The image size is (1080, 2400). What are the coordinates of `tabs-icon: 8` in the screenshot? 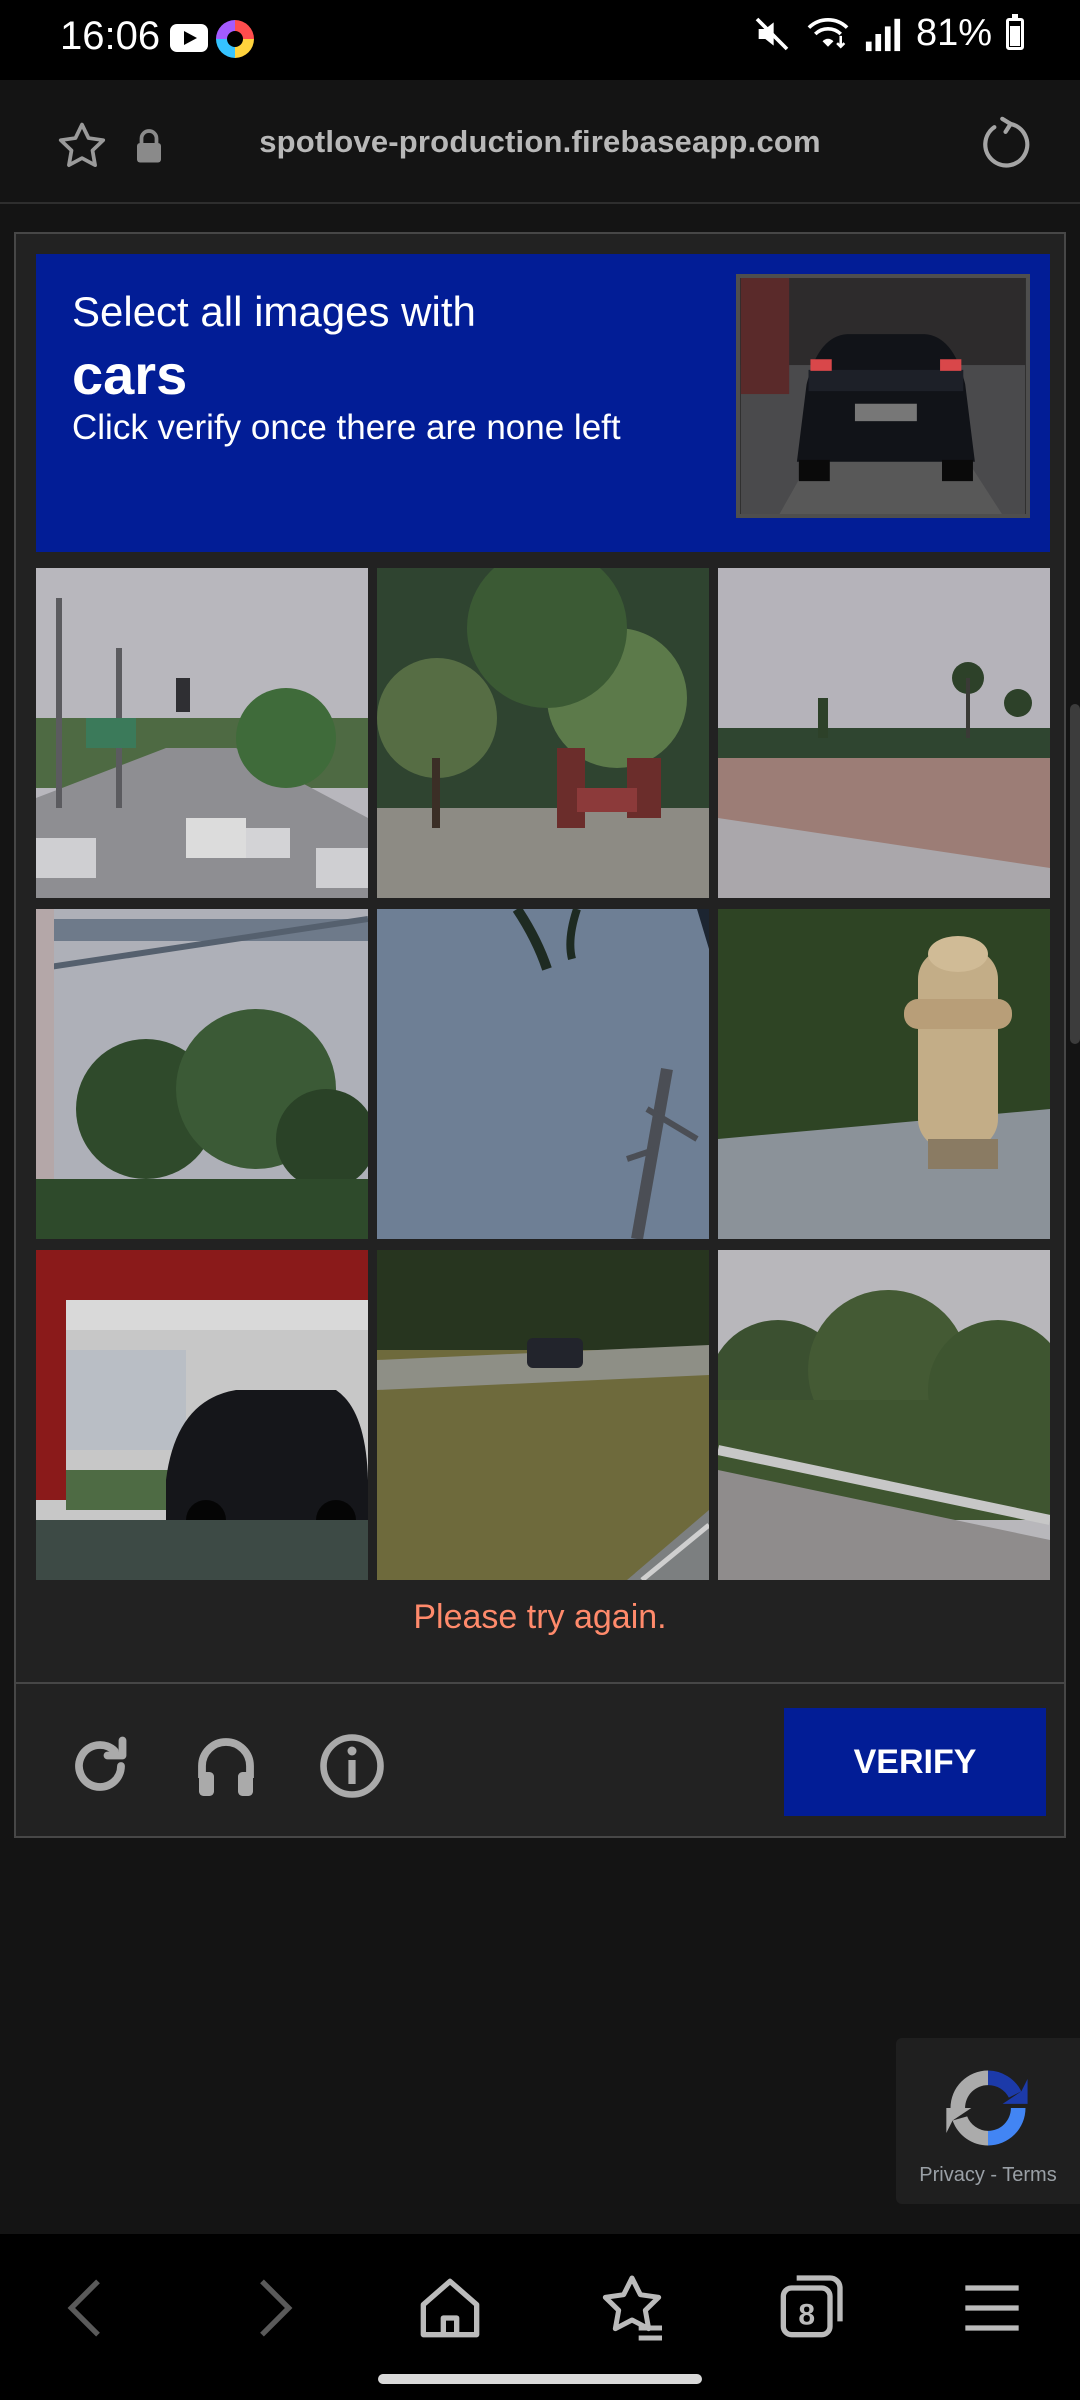 It's located at (811, 2306).